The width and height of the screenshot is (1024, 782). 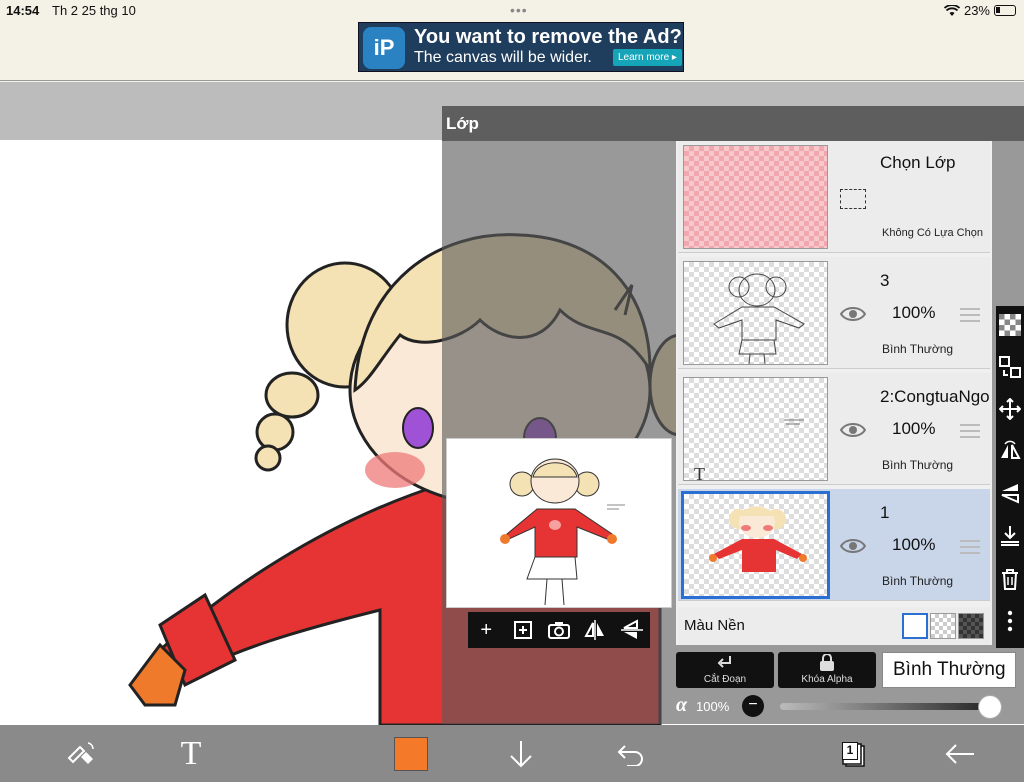 What do you see at coordinates (949, 670) in the screenshot?
I see `blend-mode-select: Bình Thường` at bounding box center [949, 670].